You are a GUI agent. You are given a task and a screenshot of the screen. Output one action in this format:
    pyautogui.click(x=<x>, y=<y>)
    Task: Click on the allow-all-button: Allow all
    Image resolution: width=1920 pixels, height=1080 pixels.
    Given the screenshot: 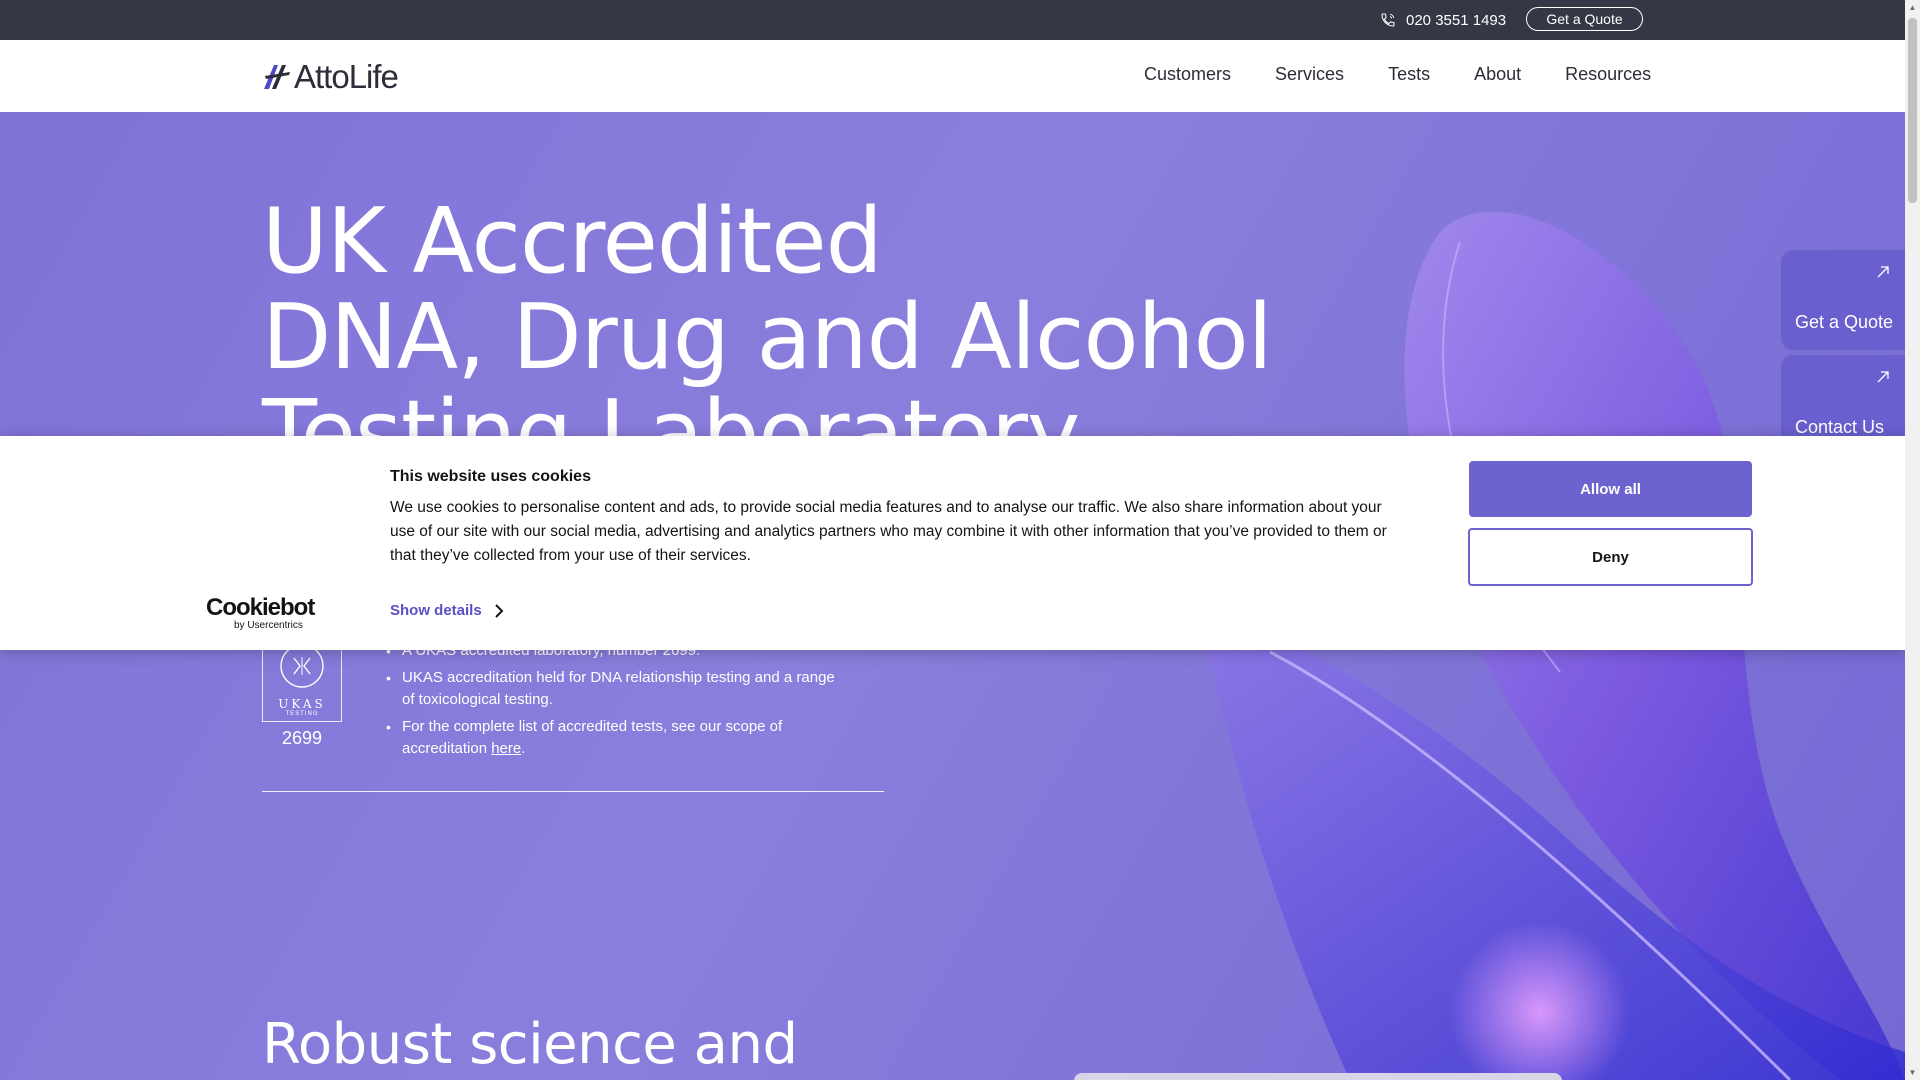 What is the action you would take?
    pyautogui.click(x=1610, y=489)
    